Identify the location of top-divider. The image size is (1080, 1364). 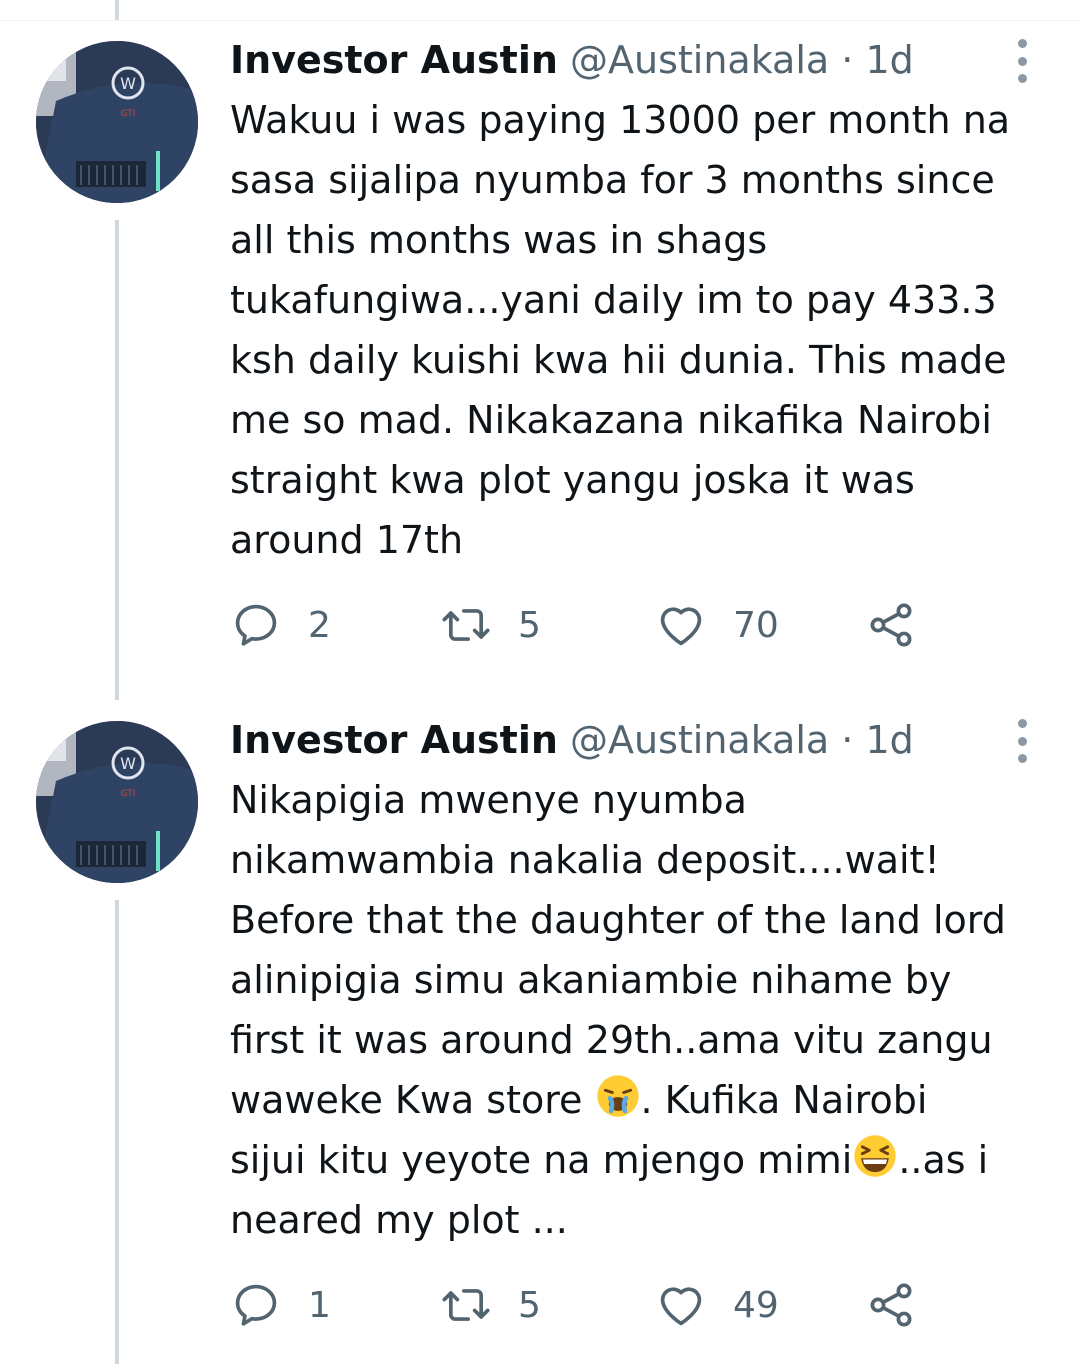
(540, 20).